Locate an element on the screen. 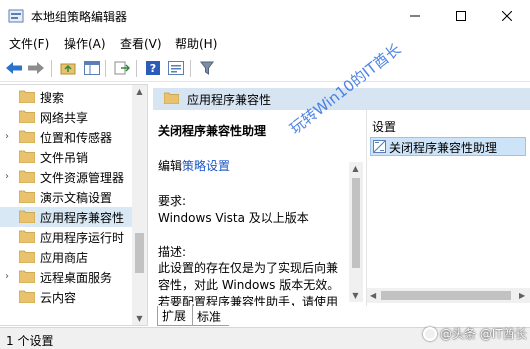 The width and height of the screenshot is (530, 349). menu-help: 帮助(H) is located at coordinates (196, 43).